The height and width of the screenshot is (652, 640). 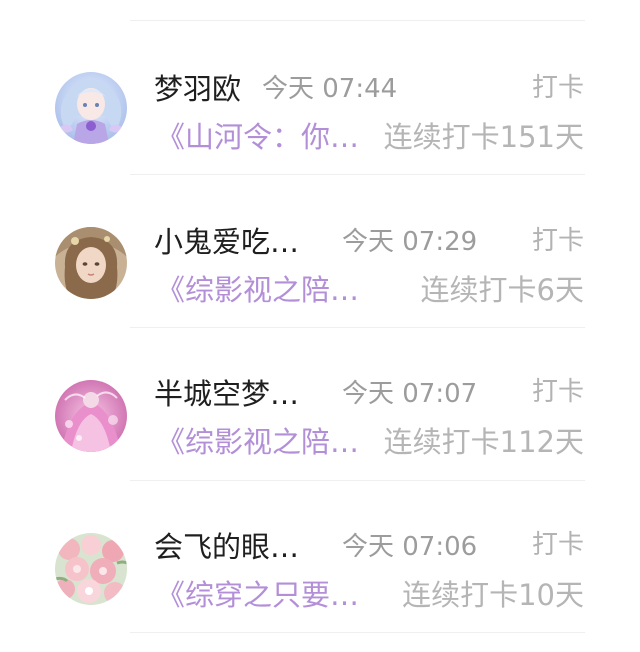 I want to click on timestamp: 今天 07:06, so click(x=410, y=547).